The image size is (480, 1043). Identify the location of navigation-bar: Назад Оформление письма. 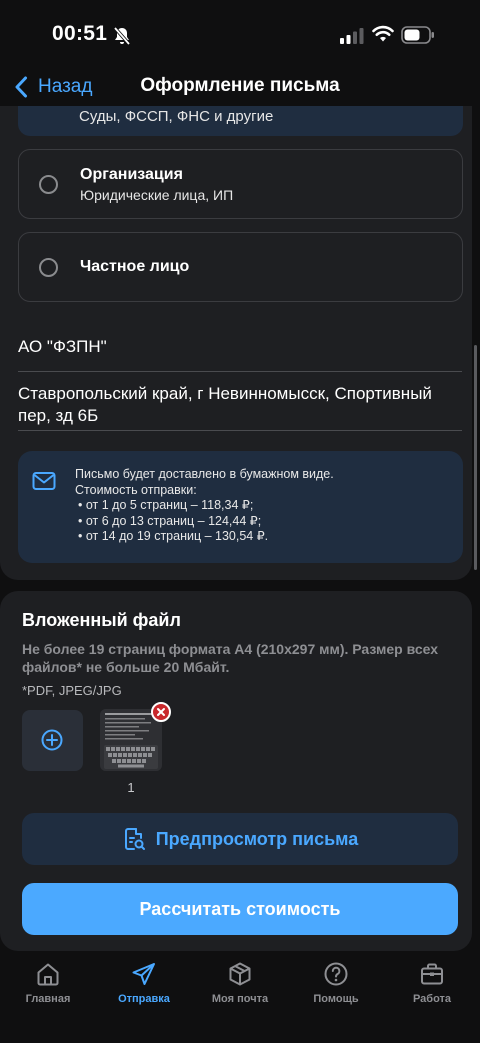
(240, 88).